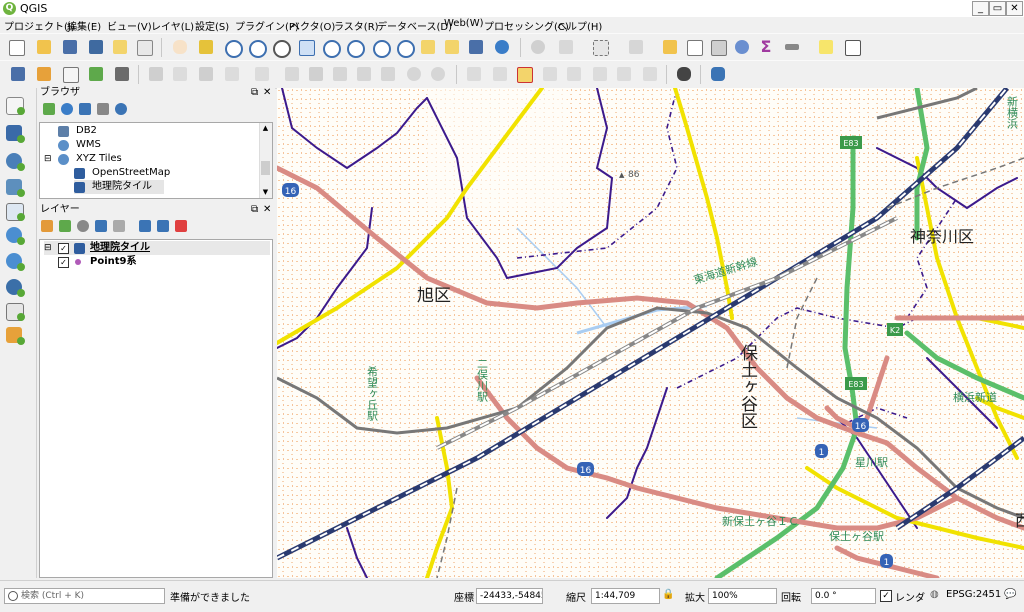  Describe the element at coordinates (316, 74) in the screenshot. I see `trash-icon` at that location.